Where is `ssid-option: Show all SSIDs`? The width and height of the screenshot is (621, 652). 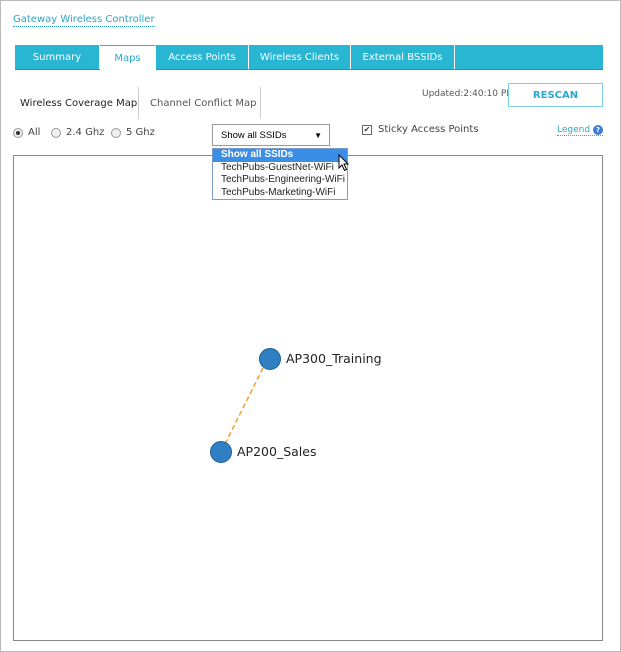
ssid-option: Show all SSIDs is located at coordinates (280, 155).